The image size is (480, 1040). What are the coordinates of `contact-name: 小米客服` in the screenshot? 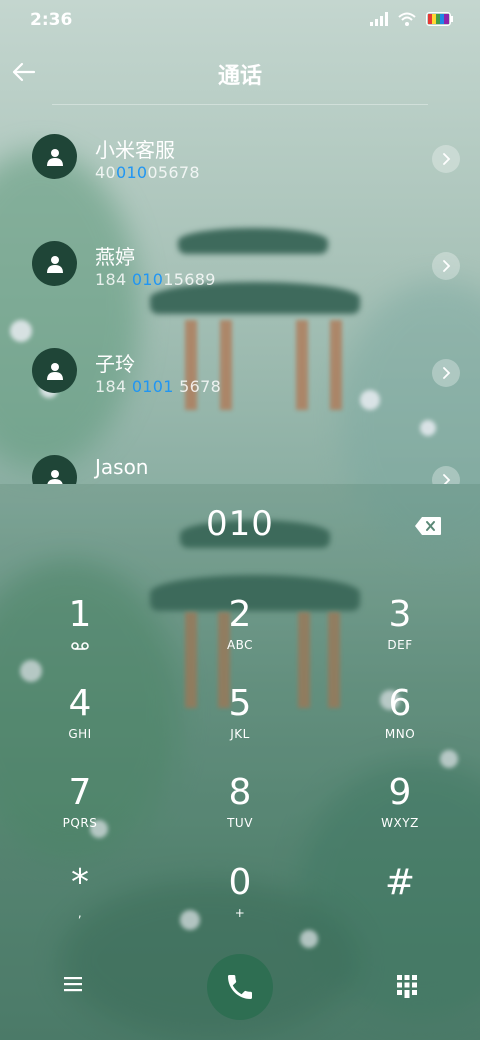 It's located at (135, 150).